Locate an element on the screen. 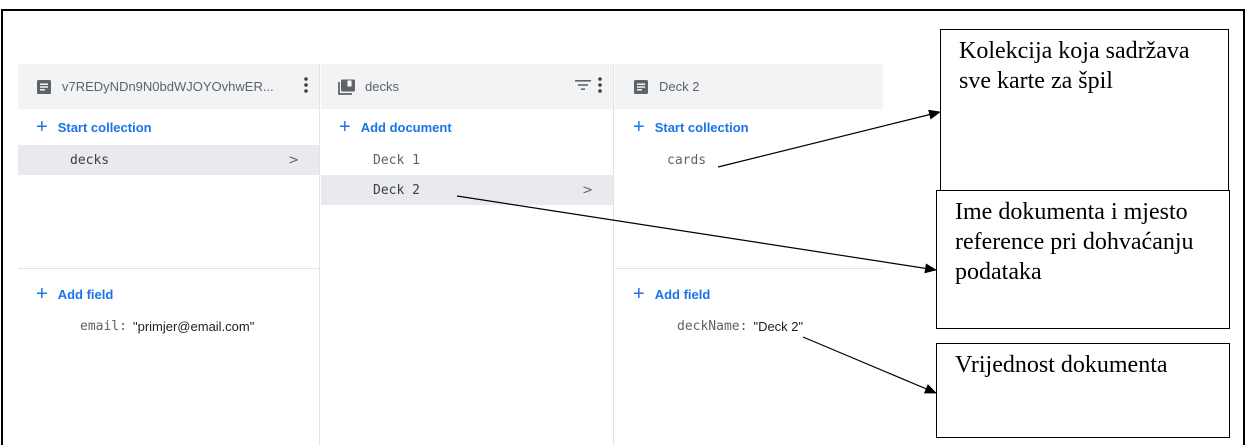 This screenshot has height=446, width=1247. collection-item-cards: cards is located at coordinates (749, 160).